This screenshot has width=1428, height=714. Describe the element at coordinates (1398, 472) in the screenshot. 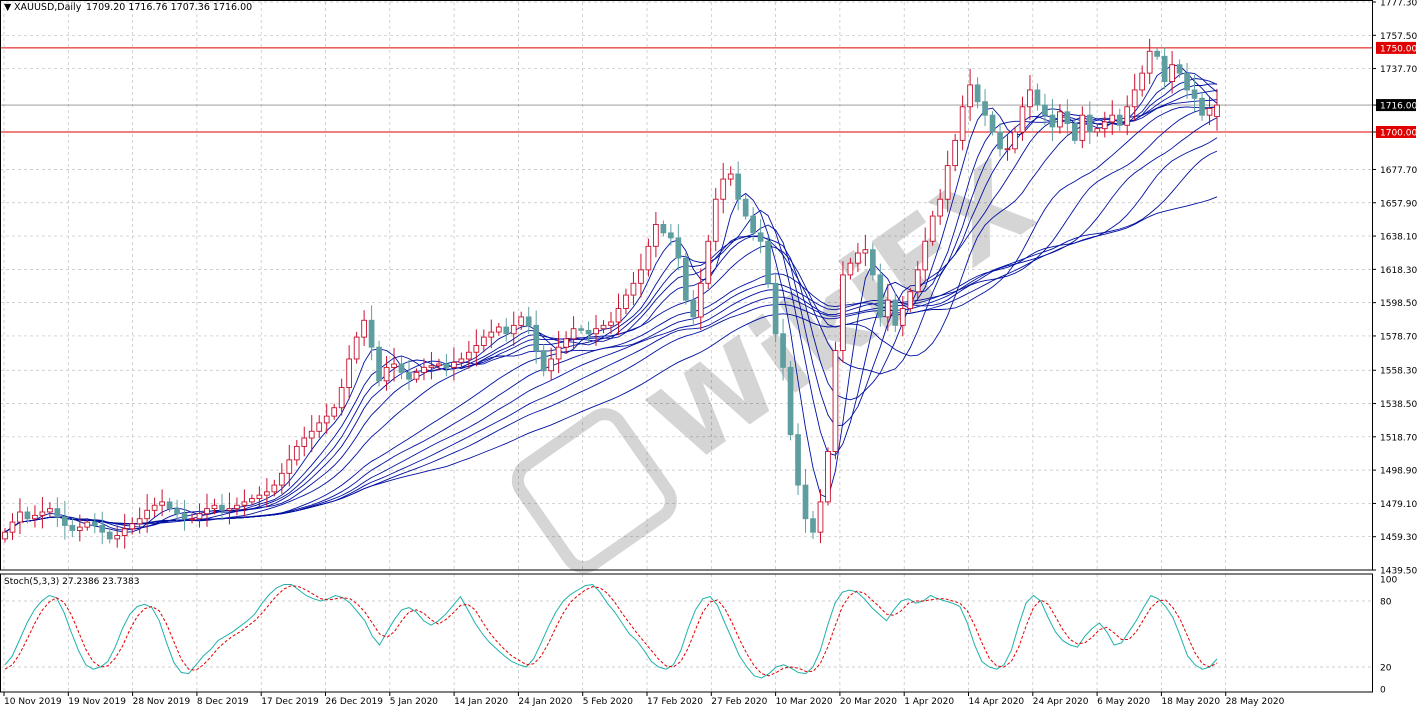

I see `price-tick-label: 1498.90` at that location.